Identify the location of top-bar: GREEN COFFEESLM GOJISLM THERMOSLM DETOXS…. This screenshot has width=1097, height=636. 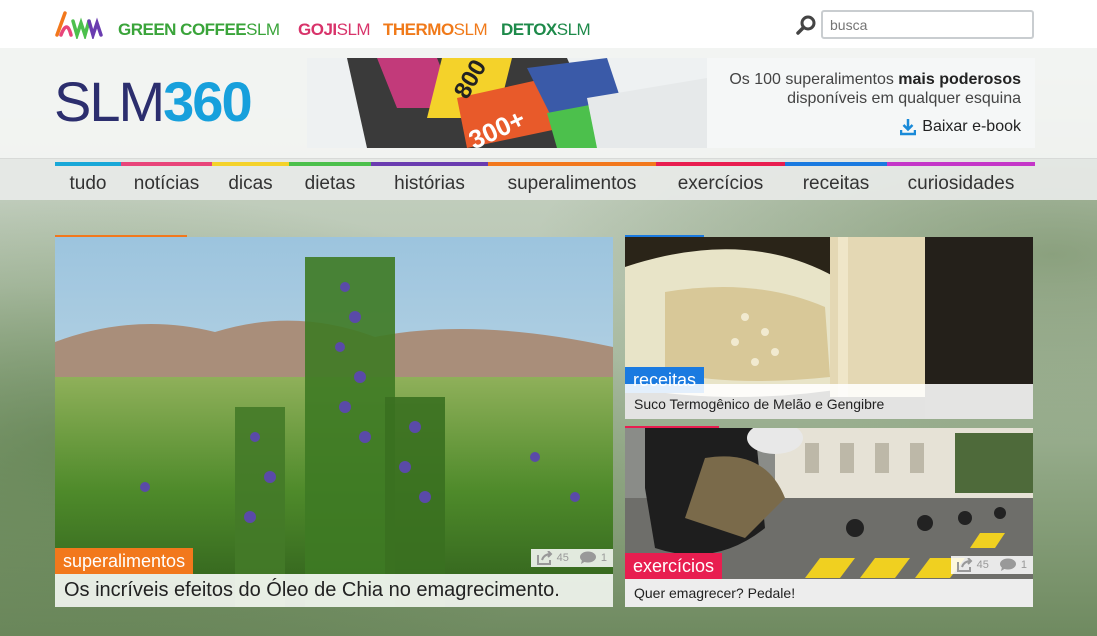
(548, 24).